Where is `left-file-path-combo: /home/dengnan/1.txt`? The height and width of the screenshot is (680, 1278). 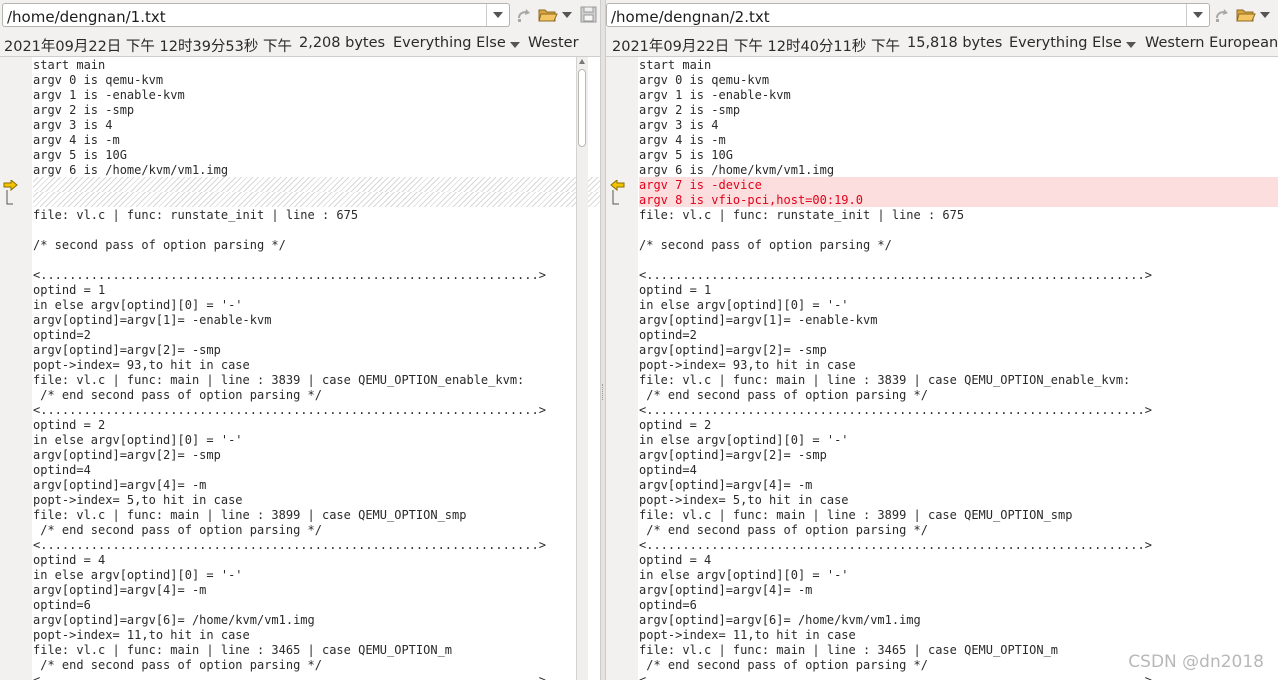
left-file-path-combo: /home/dengnan/1.txt is located at coordinates (256, 15).